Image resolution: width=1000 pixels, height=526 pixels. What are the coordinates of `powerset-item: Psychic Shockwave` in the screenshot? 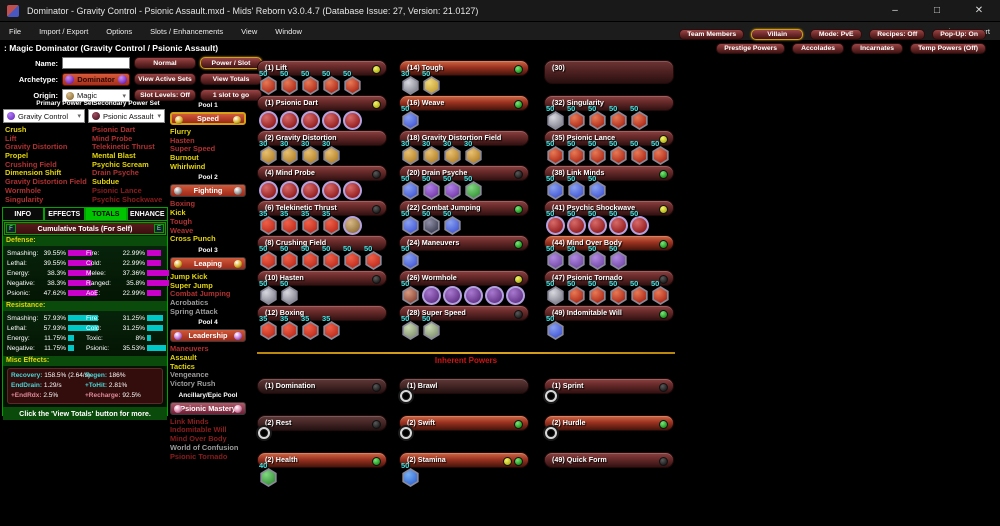 It's located at (135, 200).